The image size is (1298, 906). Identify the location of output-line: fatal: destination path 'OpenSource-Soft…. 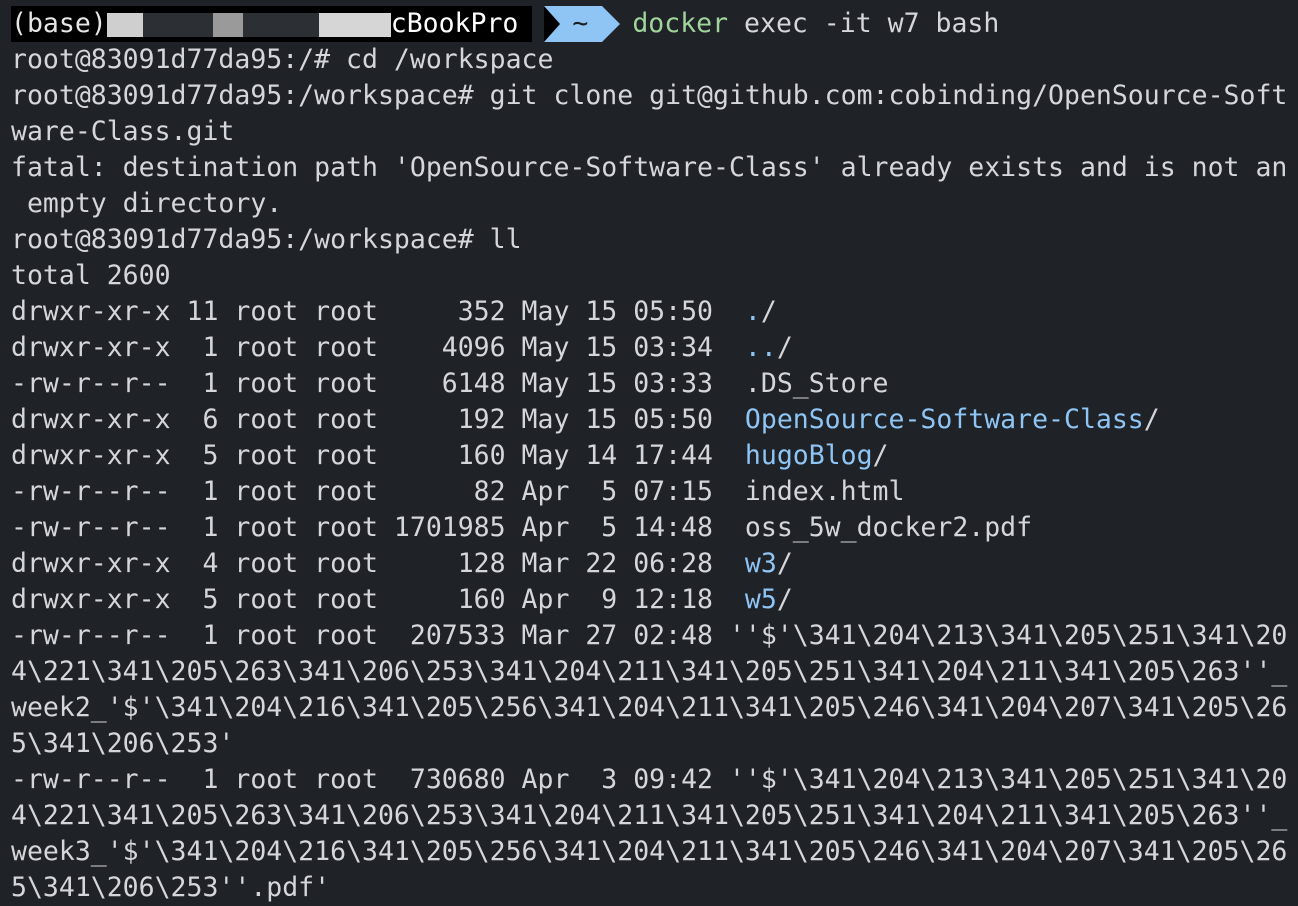
(649, 167).